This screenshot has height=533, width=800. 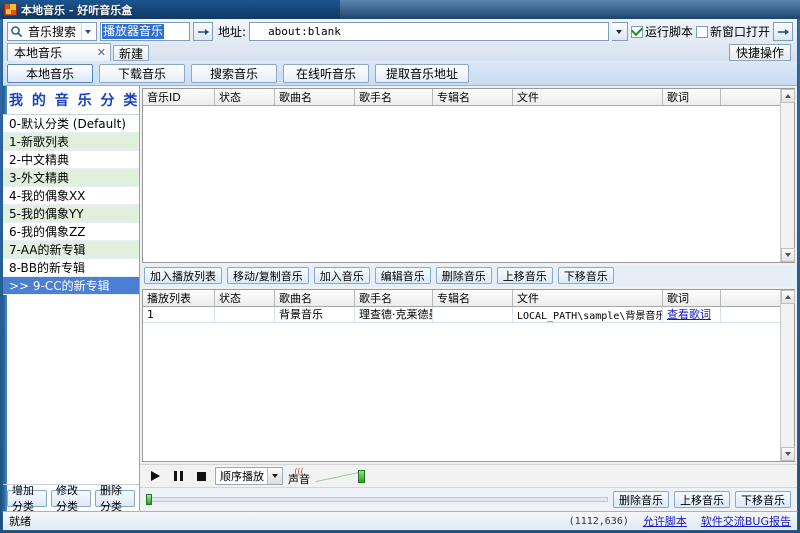 What do you see at coordinates (179, 97) in the screenshot?
I see `column-music-id: 音乐ID` at bounding box center [179, 97].